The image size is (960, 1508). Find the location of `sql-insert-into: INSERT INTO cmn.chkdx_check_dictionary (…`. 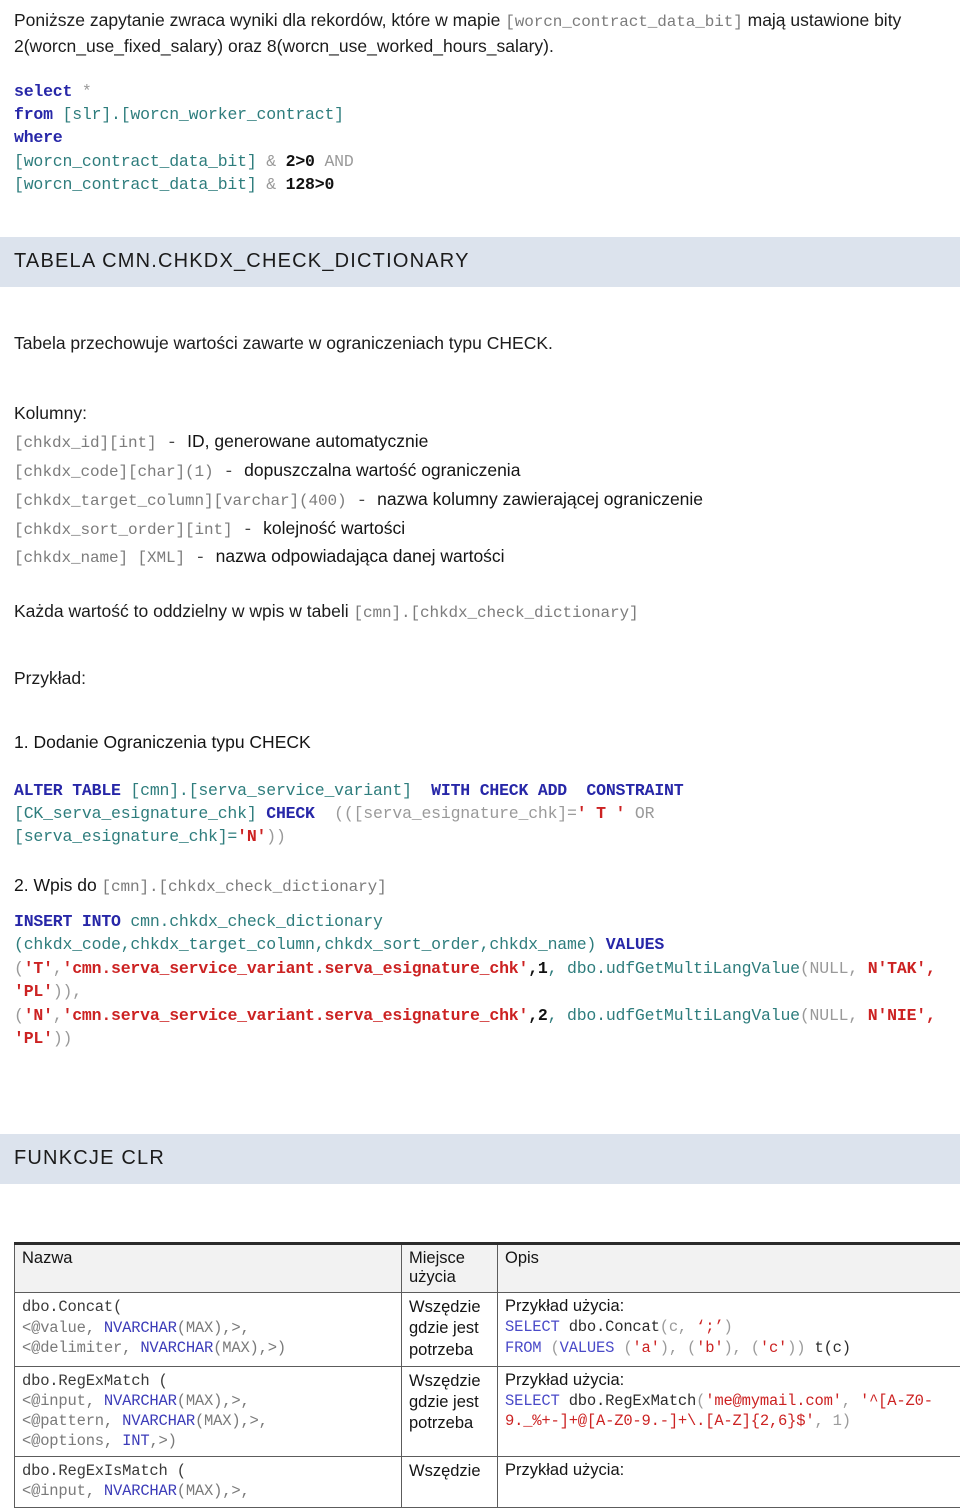

sql-insert-into: INSERT INTO cmn.chkdx_check_dictionary (… is located at coordinates (480, 980).